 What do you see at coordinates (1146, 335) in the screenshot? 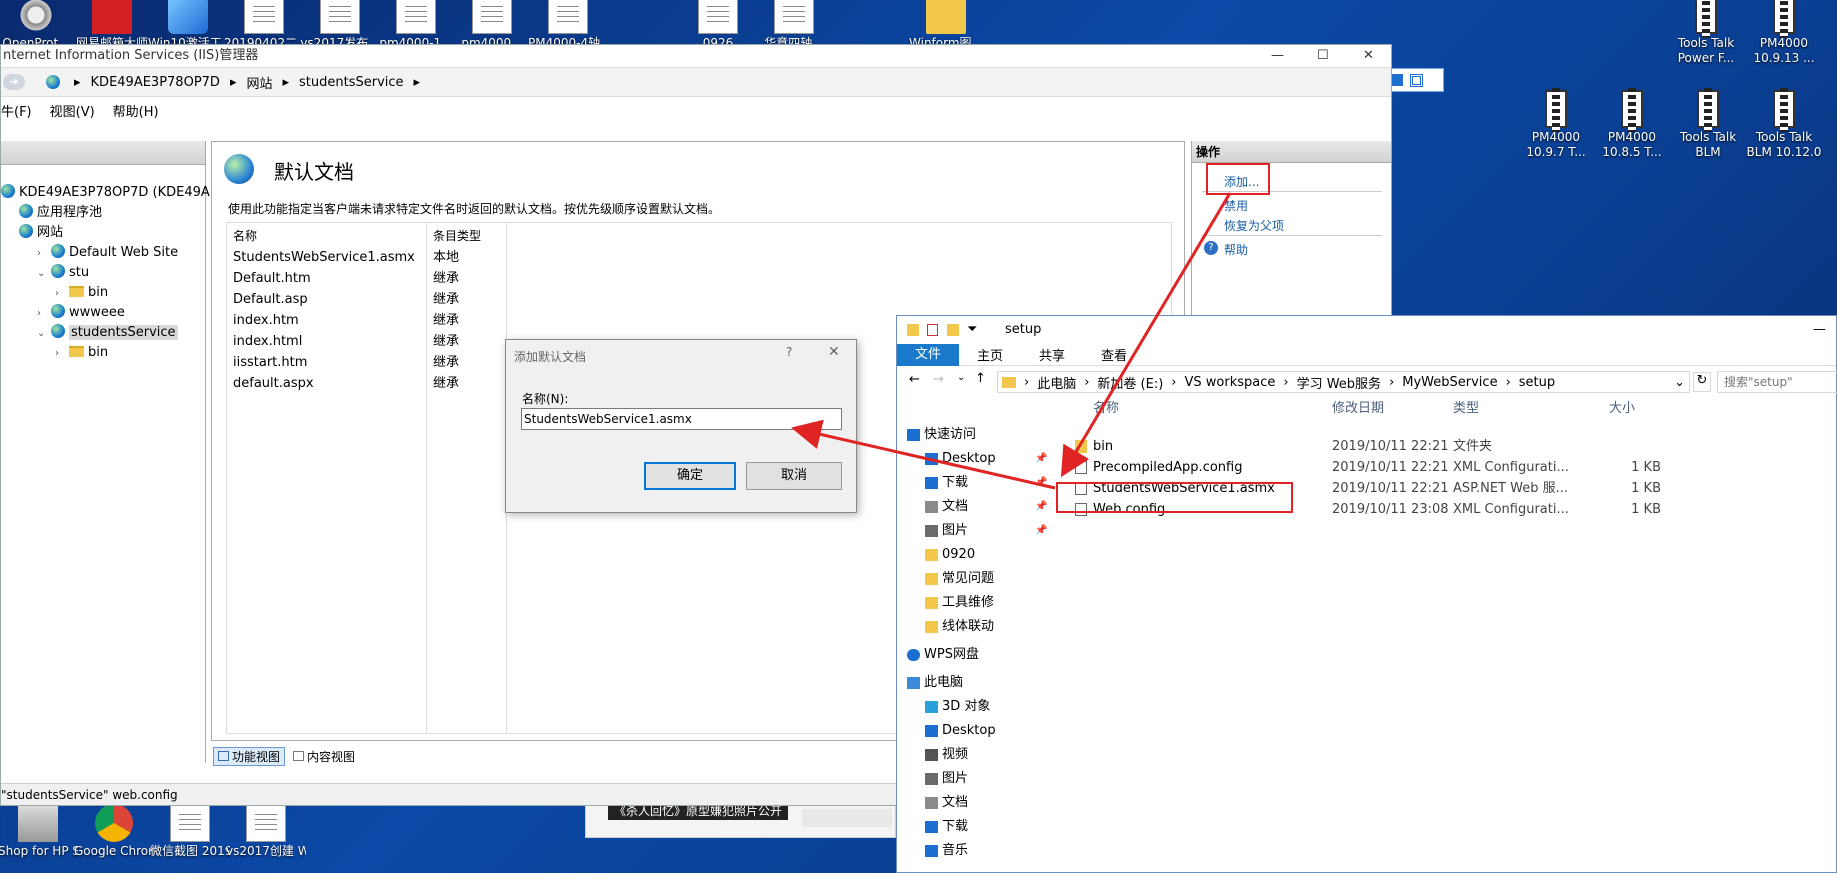
I see `arrow-add-to-file` at bounding box center [1146, 335].